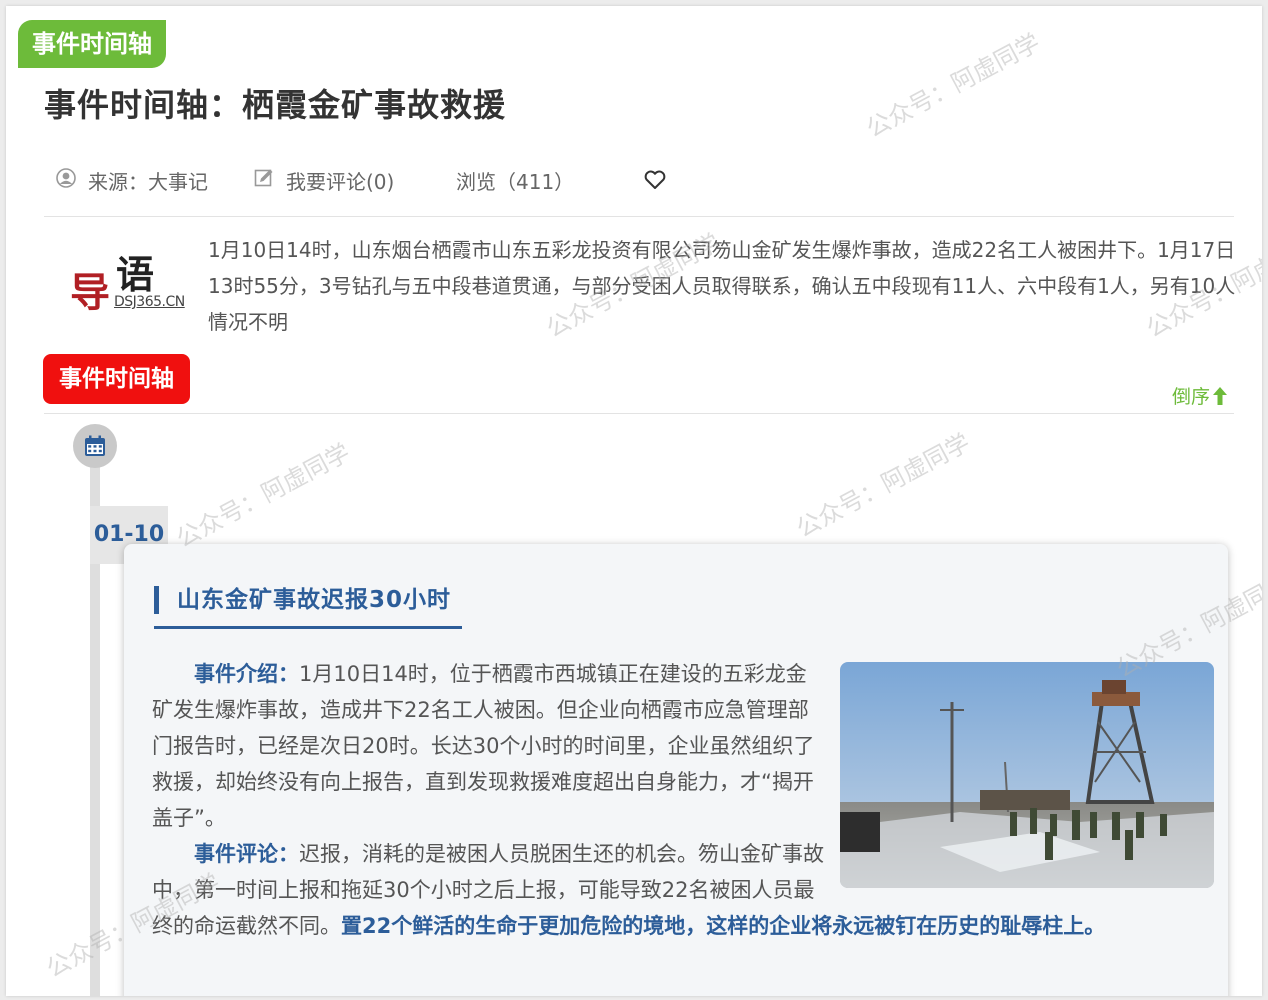 The width and height of the screenshot is (1268, 1000). I want to click on source-text: 来源：大事记, so click(148, 182).